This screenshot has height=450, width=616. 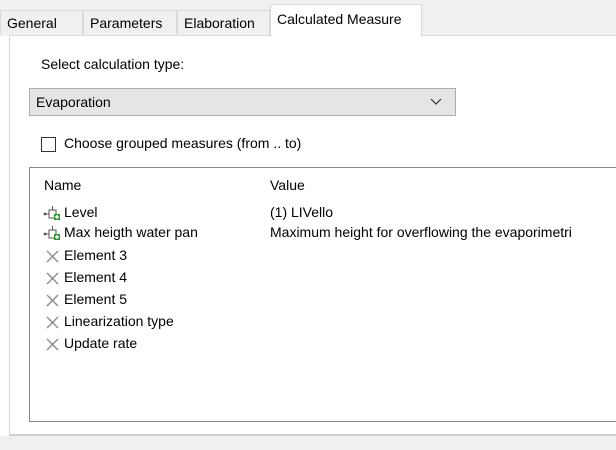 What do you see at coordinates (119, 321) in the screenshot?
I see `row-name: Linearization type` at bounding box center [119, 321].